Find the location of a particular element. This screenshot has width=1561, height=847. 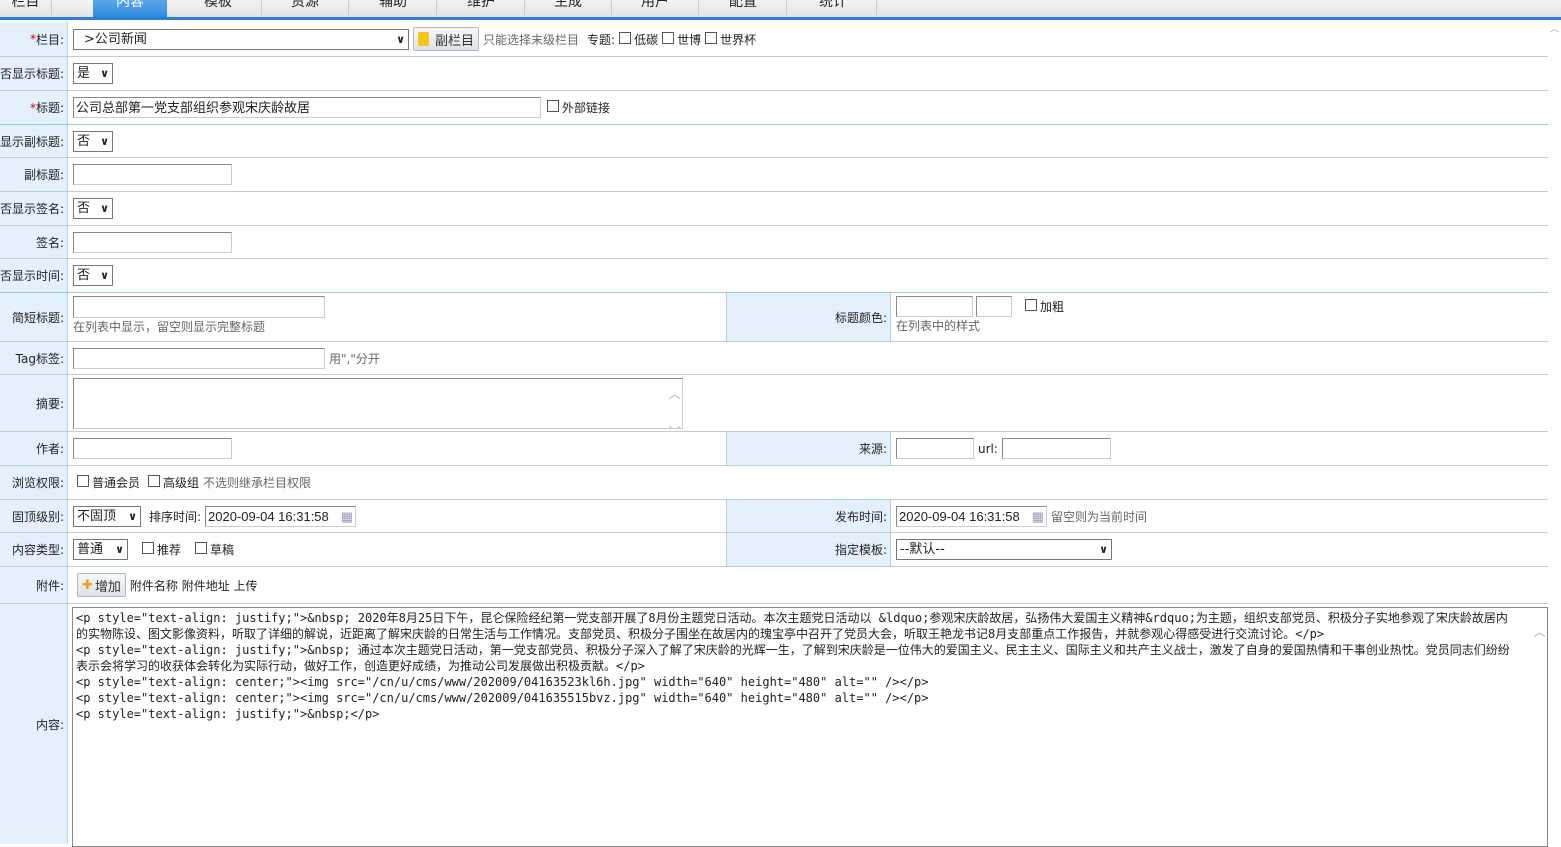

show-subtitle-label: 是否显示副标题: is located at coordinates (34, 141).